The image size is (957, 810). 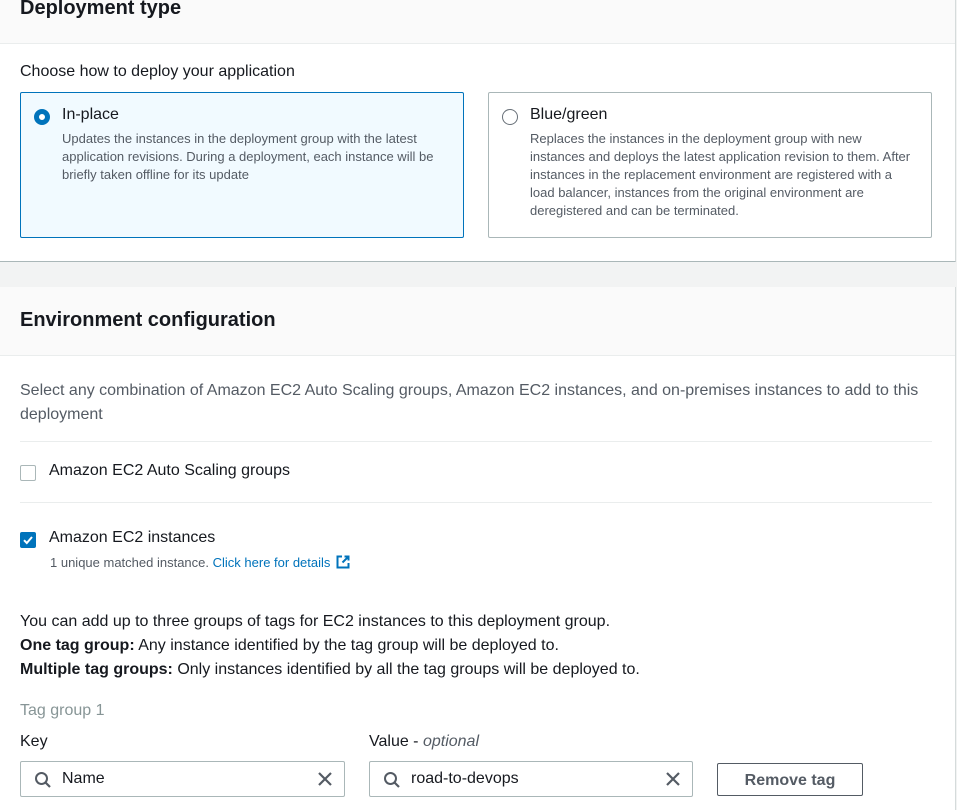 What do you see at coordinates (477, 321) in the screenshot?
I see `environment-configuration-header: Environment configuration` at bounding box center [477, 321].